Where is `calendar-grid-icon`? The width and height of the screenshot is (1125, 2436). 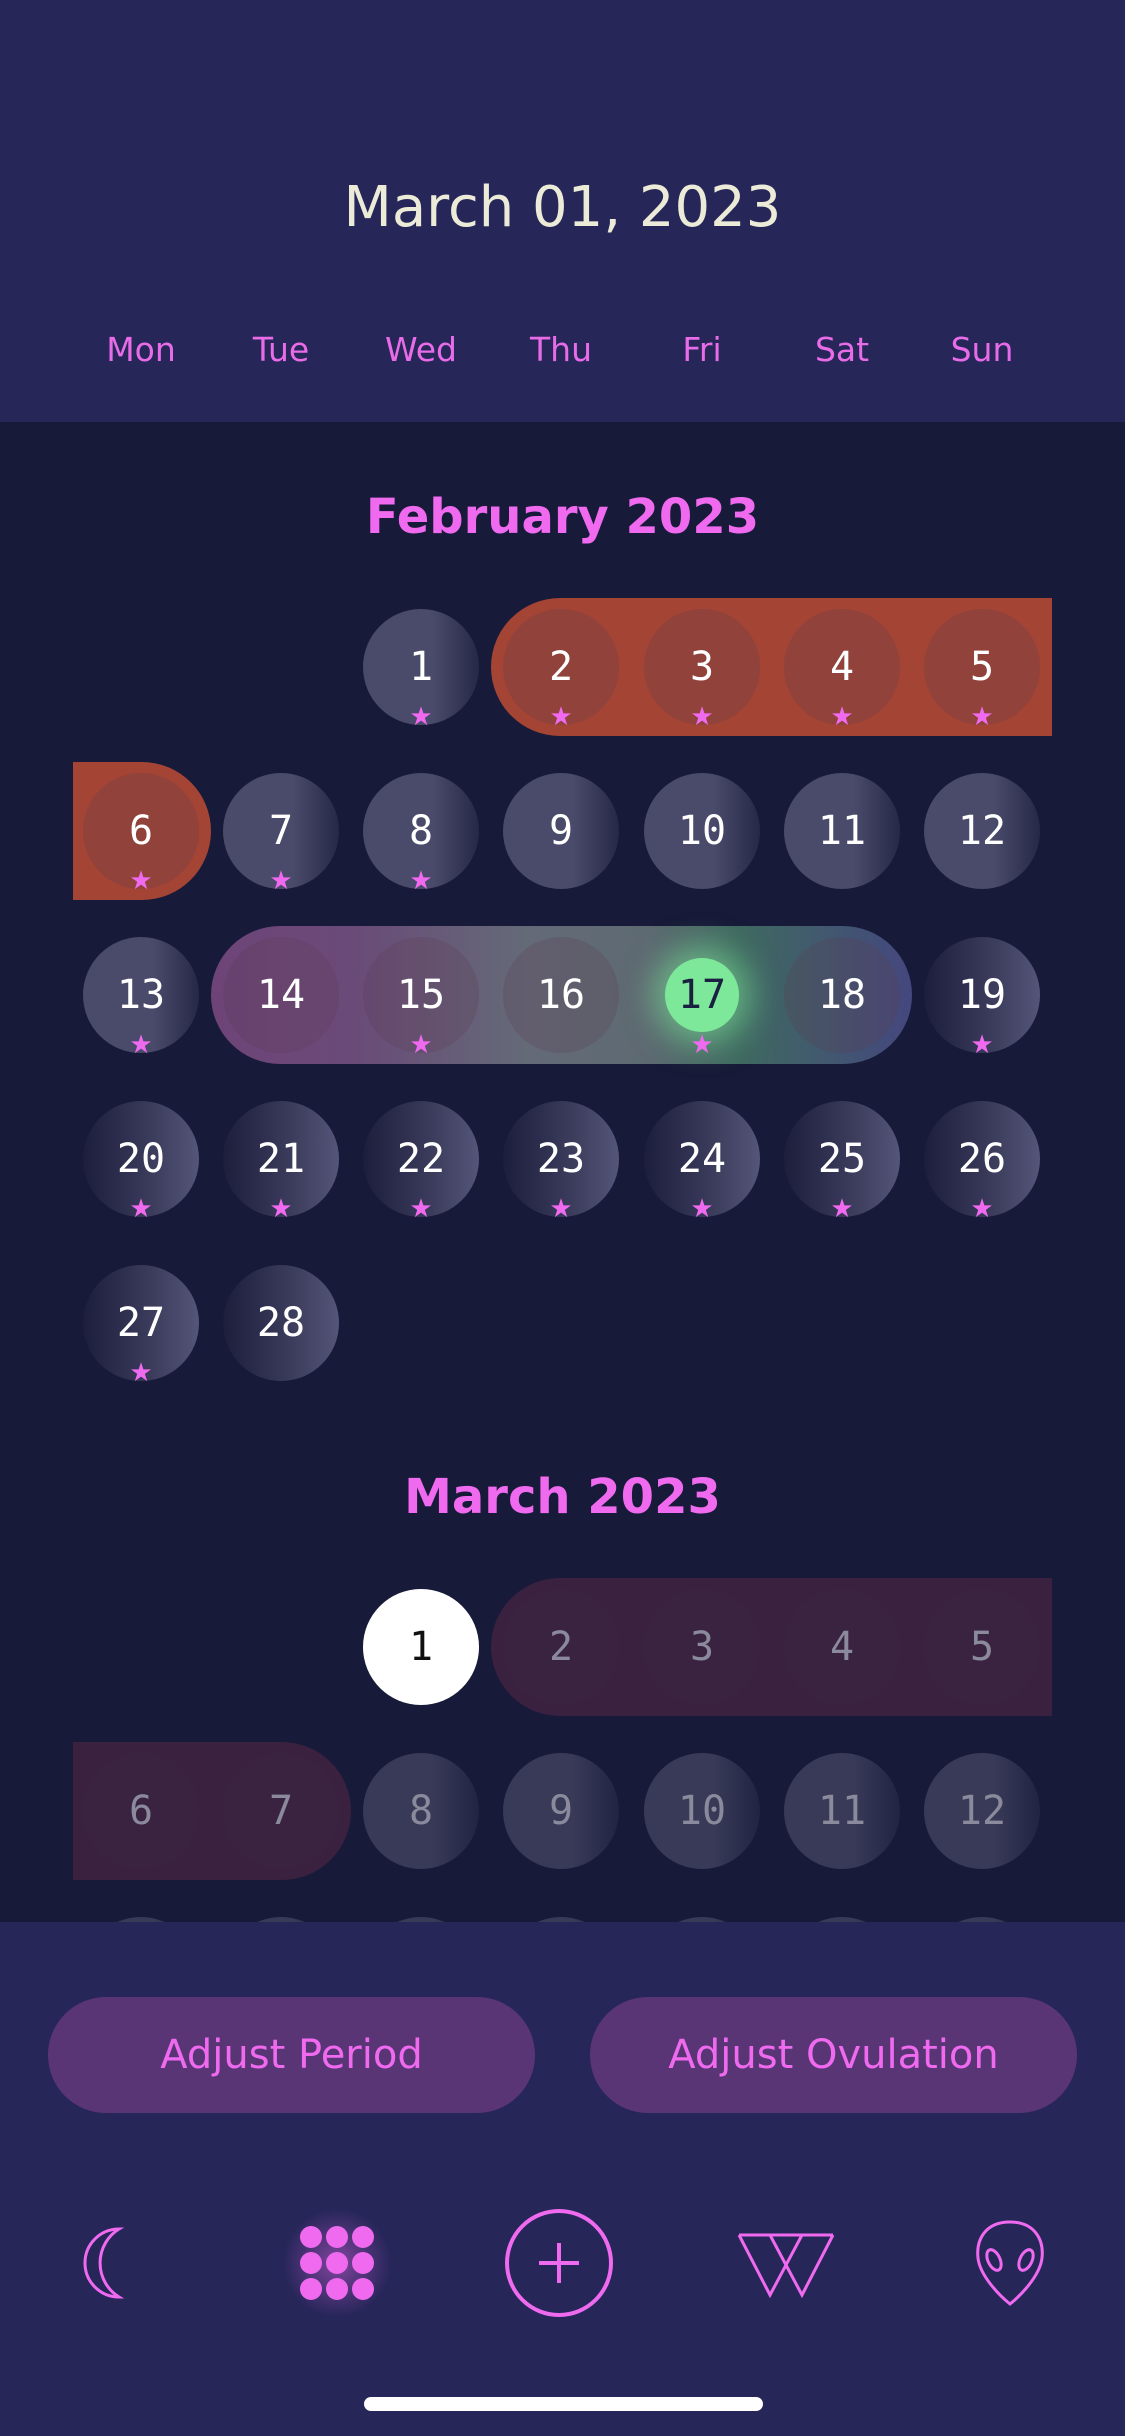
calendar-grid-icon is located at coordinates (337, 2263).